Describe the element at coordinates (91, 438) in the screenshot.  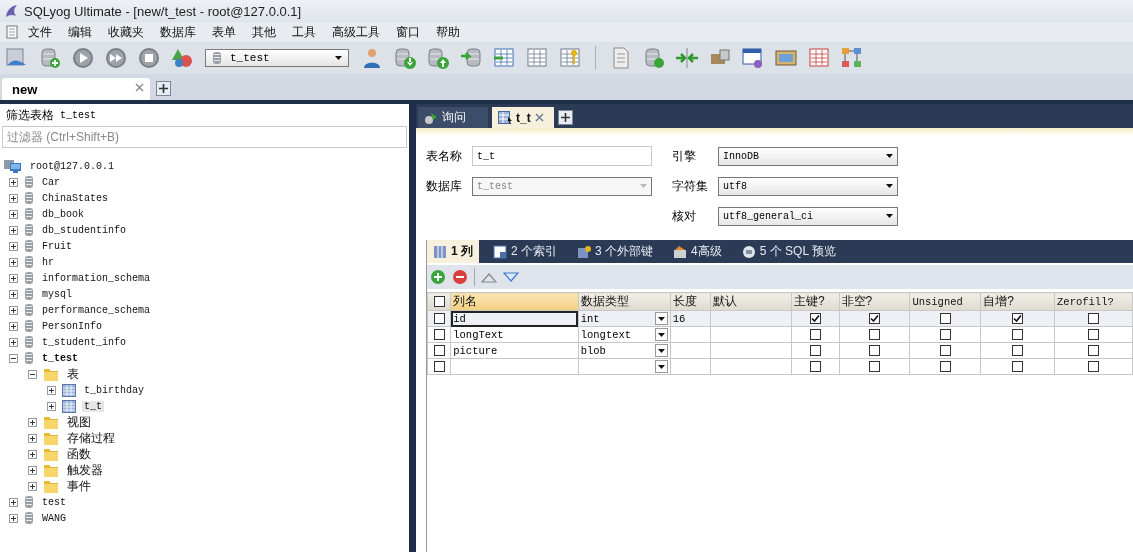
I see `tree-item: 存储过程` at that location.